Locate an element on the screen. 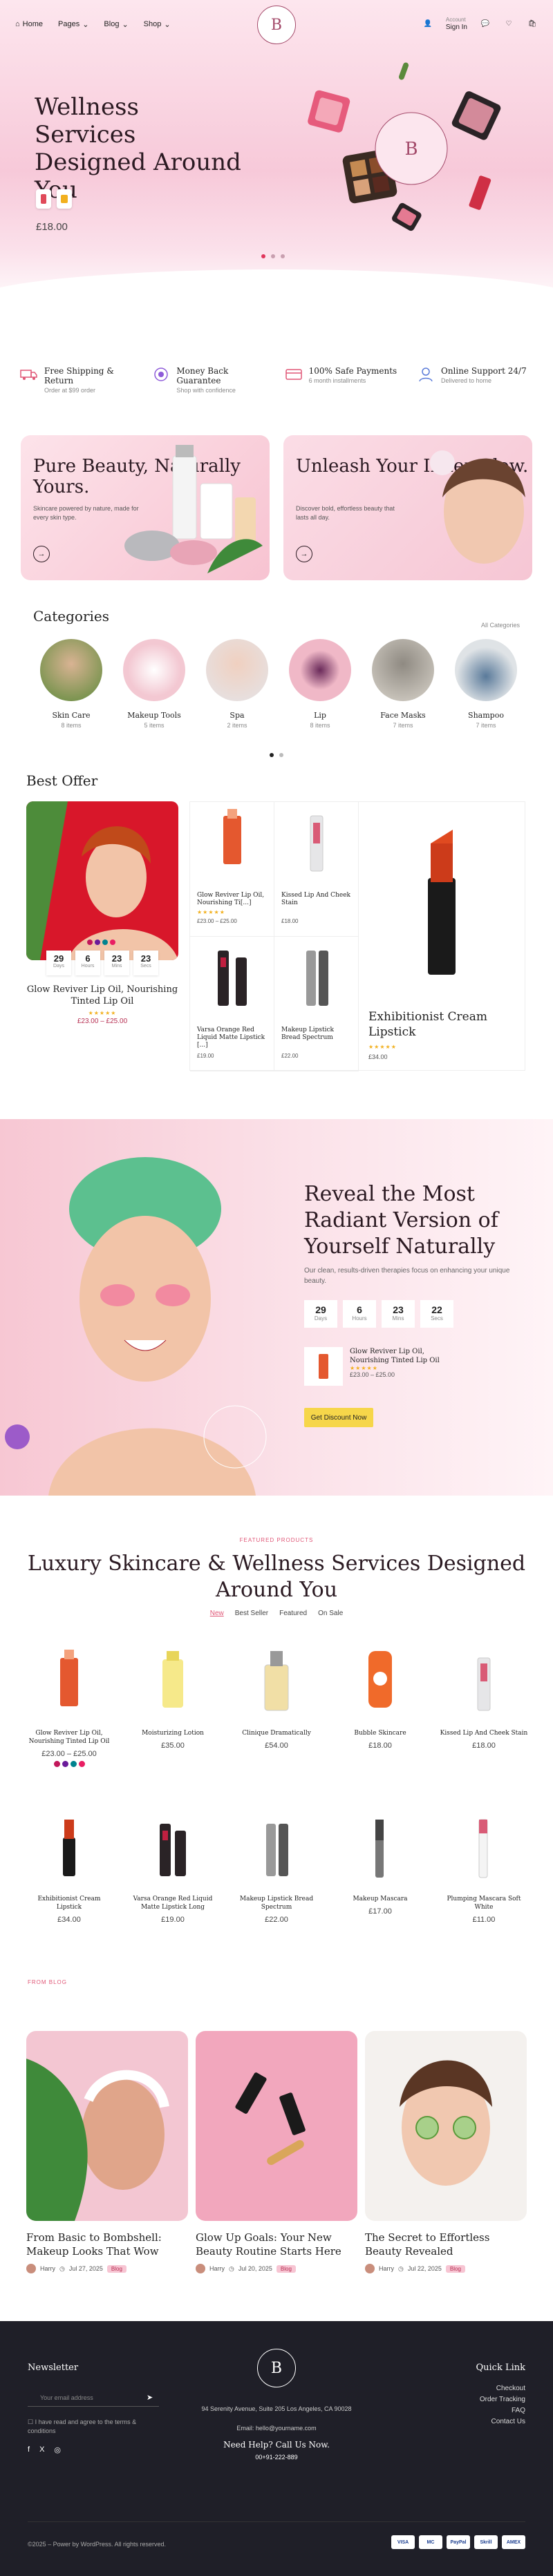 This screenshot has height=2576, width=553. newsletter-email-input: Your email address is located at coordinates (94, 2398).